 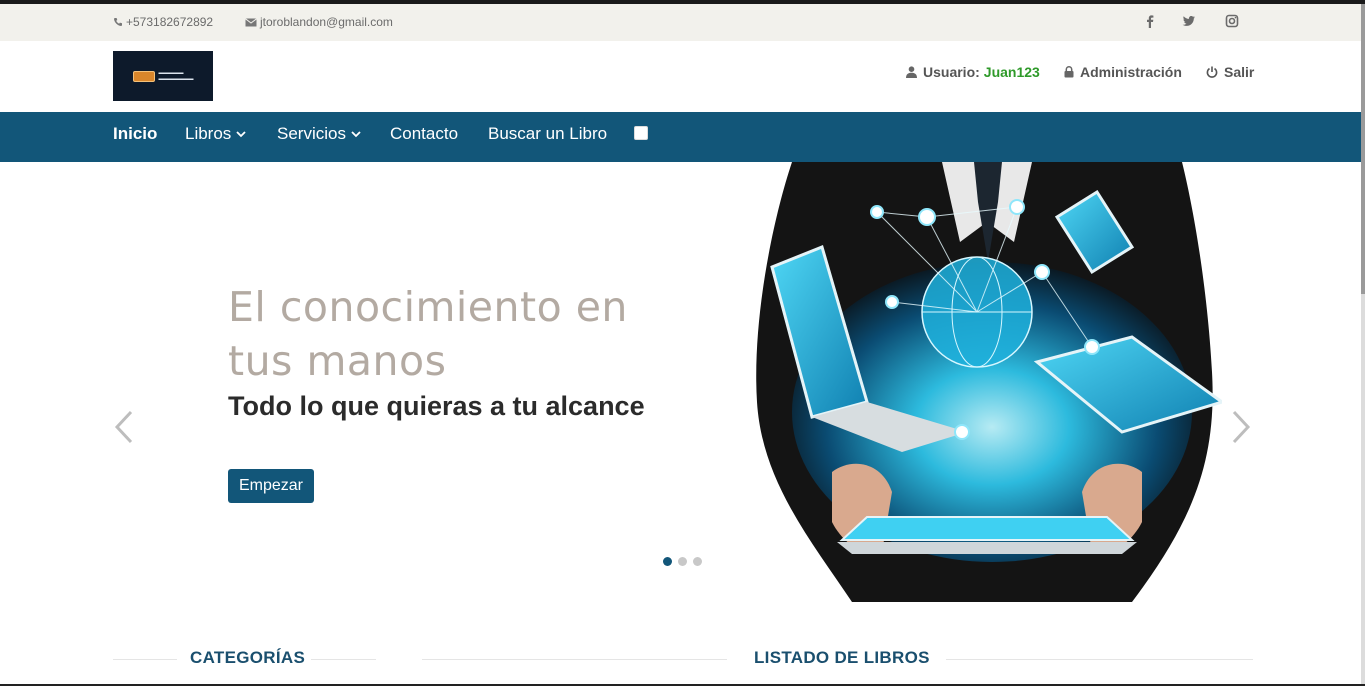 What do you see at coordinates (1150, 21) in the screenshot?
I see `facebook-icon` at bounding box center [1150, 21].